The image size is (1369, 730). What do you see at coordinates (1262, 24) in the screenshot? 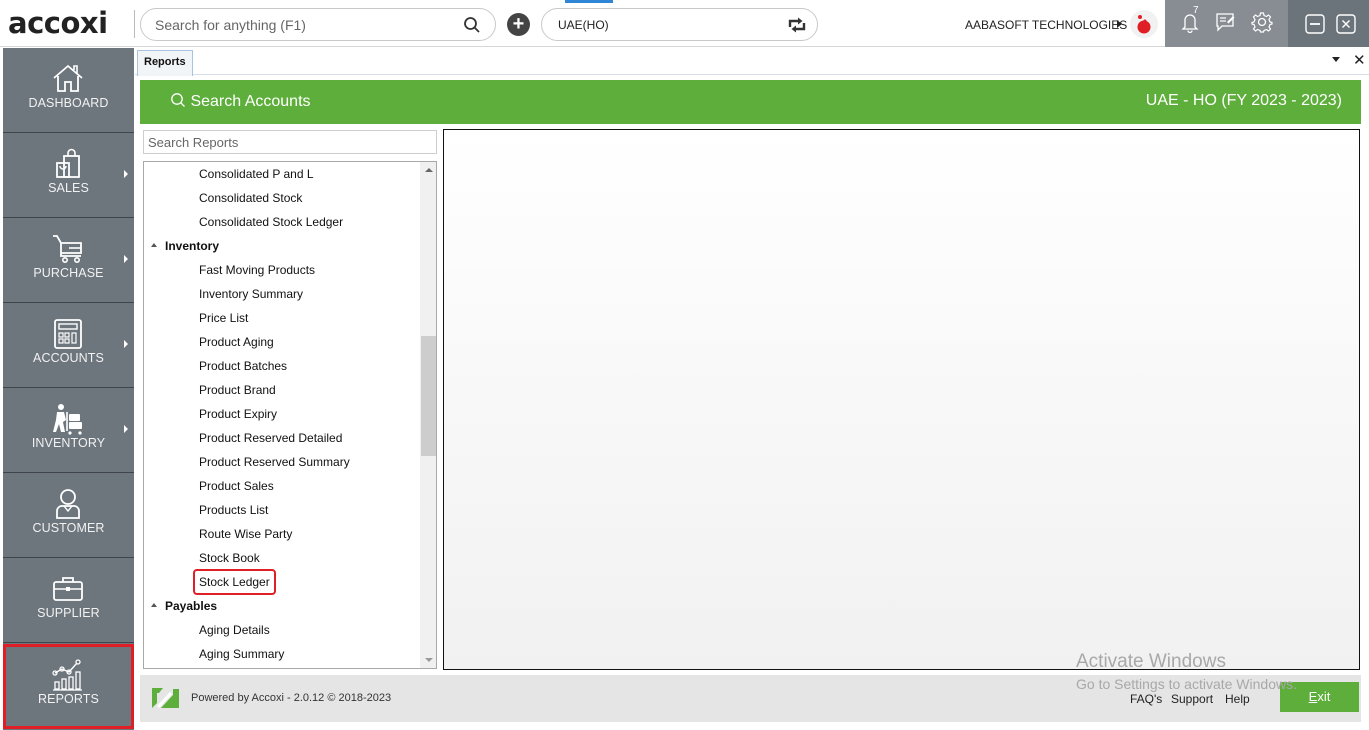
I see `gear-icon` at bounding box center [1262, 24].